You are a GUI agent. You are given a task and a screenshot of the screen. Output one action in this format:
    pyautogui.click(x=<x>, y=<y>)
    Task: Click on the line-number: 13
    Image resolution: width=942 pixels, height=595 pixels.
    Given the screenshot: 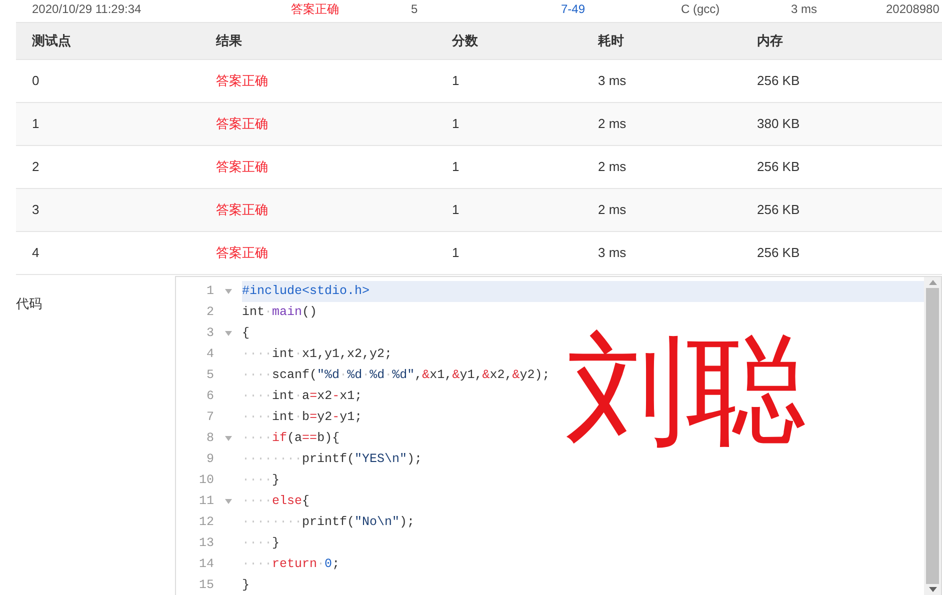 What is the action you would take?
    pyautogui.click(x=206, y=543)
    